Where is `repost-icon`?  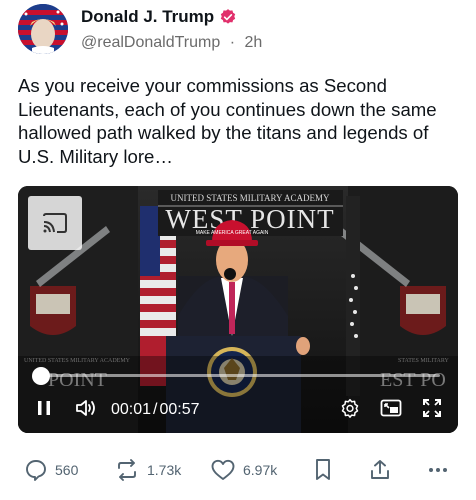 repost-icon is located at coordinates (127, 470).